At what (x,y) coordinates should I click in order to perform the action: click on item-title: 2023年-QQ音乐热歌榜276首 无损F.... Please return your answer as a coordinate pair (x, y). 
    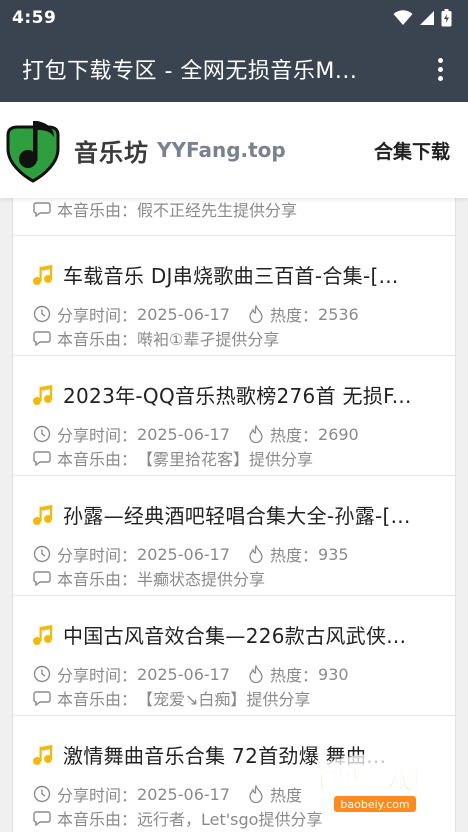
    Looking at the image, I should click on (237, 394).